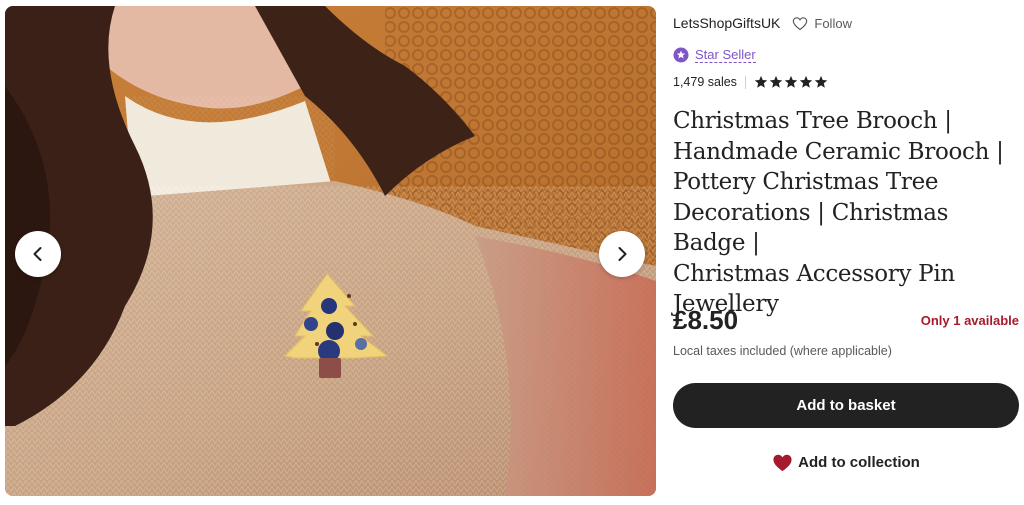 The image size is (1024, 505). I want to click on add-to-collection-button: Add to collection, so click(846, 462).